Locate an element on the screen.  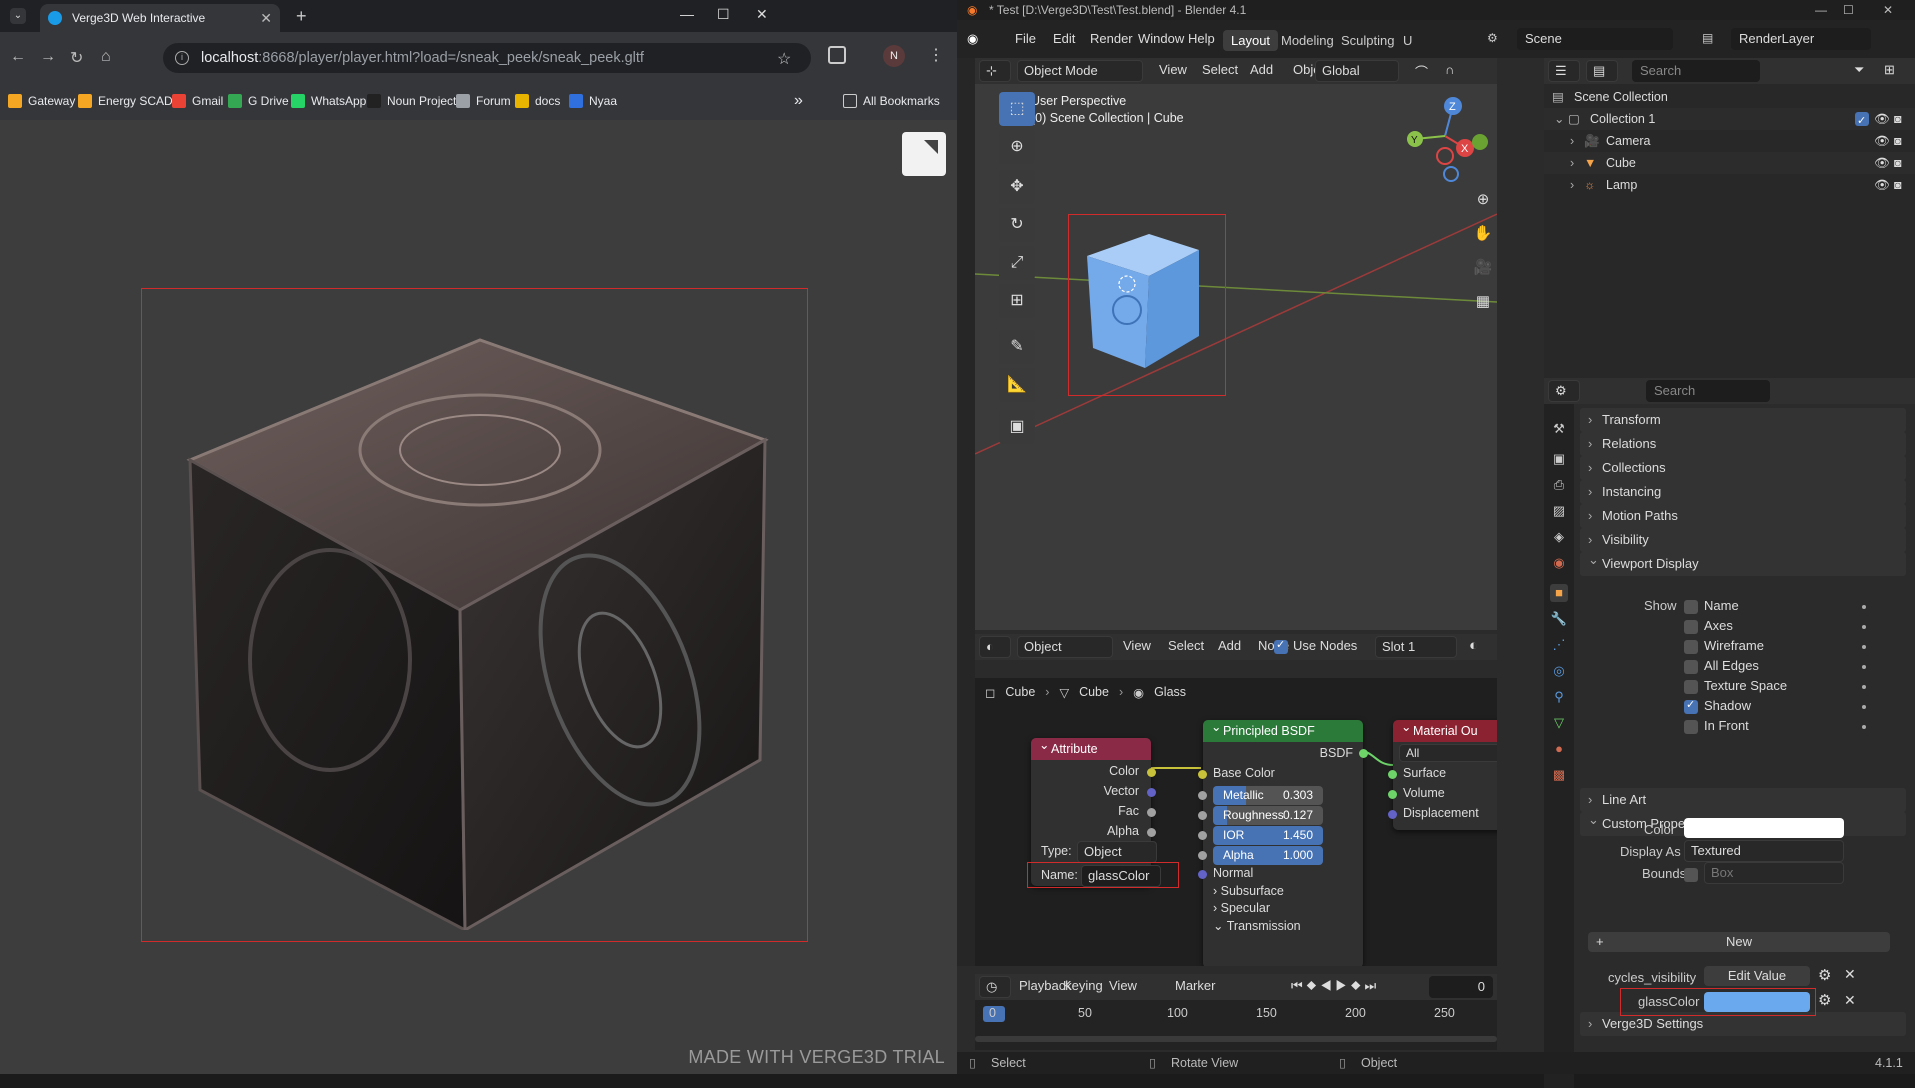
node-menu-select: Select is located at coordinates (1186, 645).